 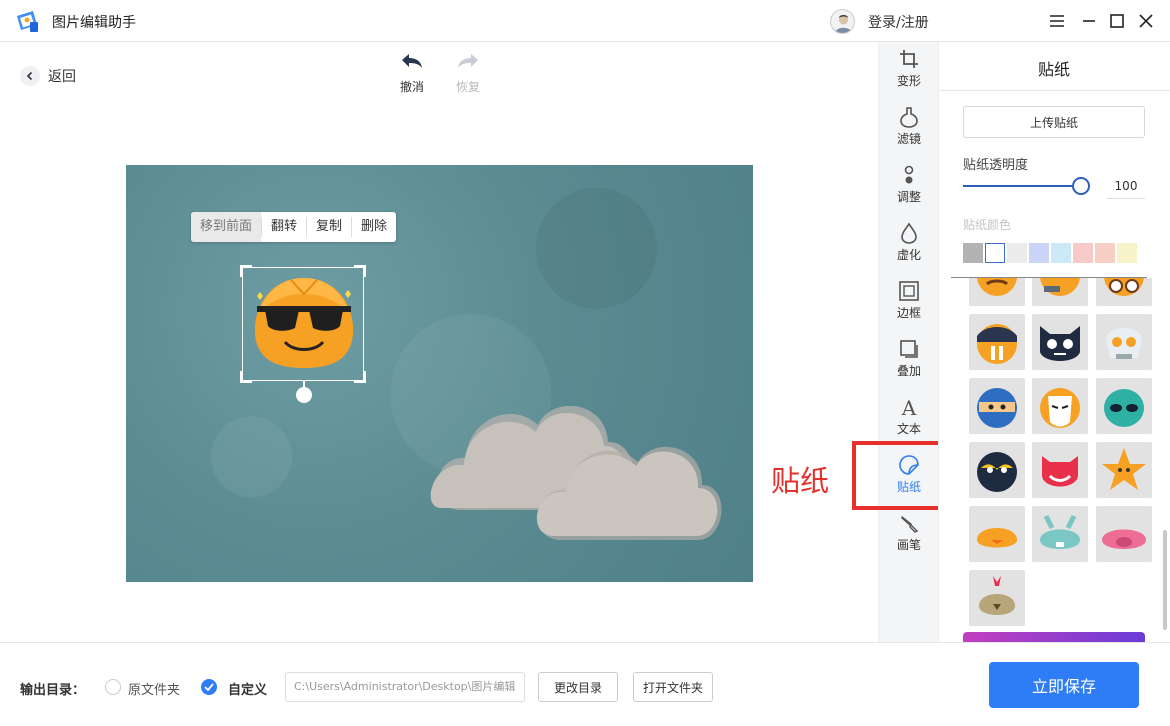 I want to click on original-folder-label: 原文件夹, so click(x=154, y=688).